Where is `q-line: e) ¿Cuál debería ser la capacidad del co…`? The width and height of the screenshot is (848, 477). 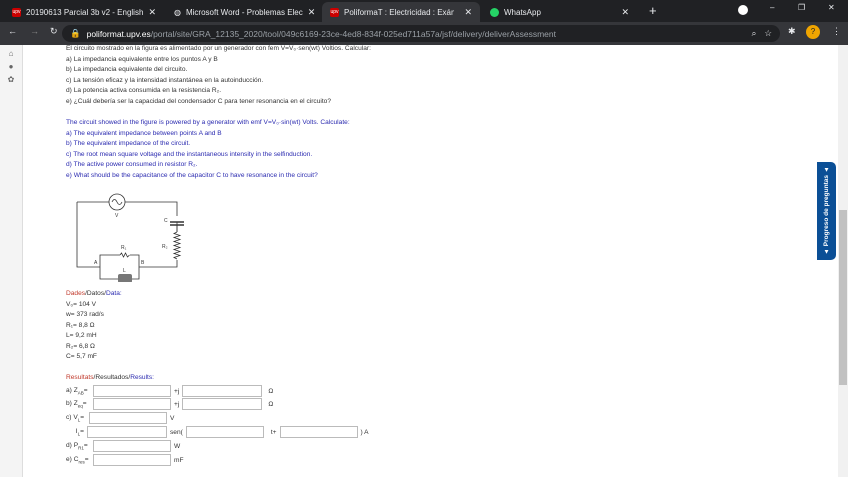
q-line: e) ¿Cuál debería ser la capacidad del co… is located at coordinates (199, 101).